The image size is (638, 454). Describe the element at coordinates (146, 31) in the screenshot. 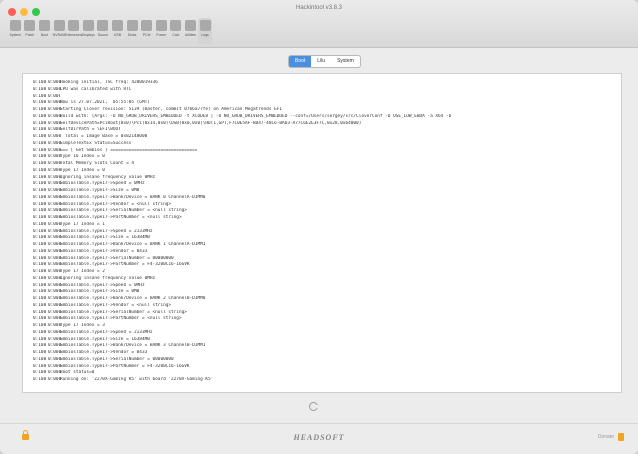

I see `toolbar-item-pcie: PCIe` at that location.